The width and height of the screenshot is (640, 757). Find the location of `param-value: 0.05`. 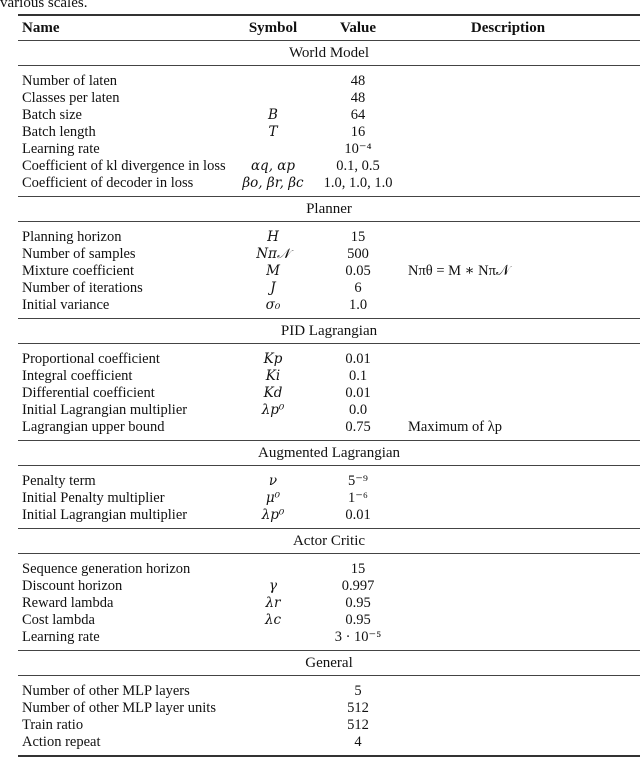

param-value: 0.05 is located at coordinates (358, 271).